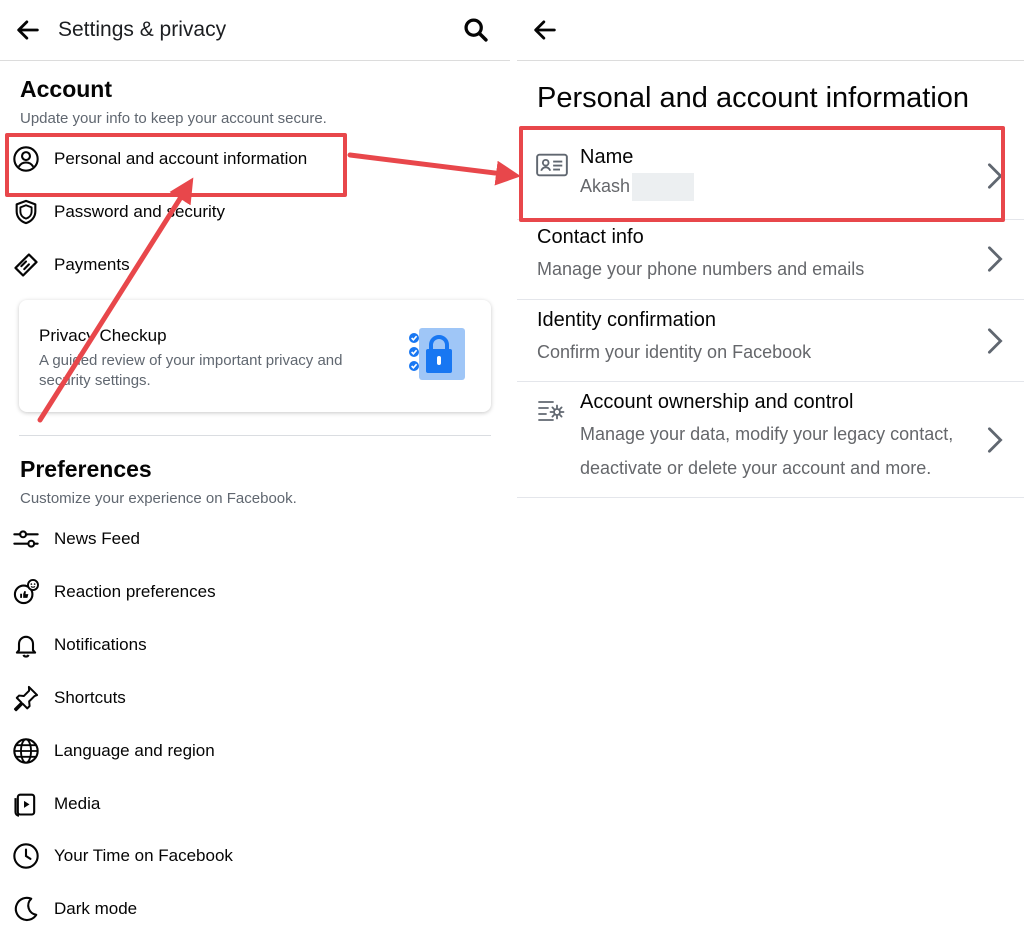 The width and height of the screenshot is (1024, 925). Describe the element at coordinates (717, 402) in the screenshot. I see `row-title: Account ownership and control` at that location.